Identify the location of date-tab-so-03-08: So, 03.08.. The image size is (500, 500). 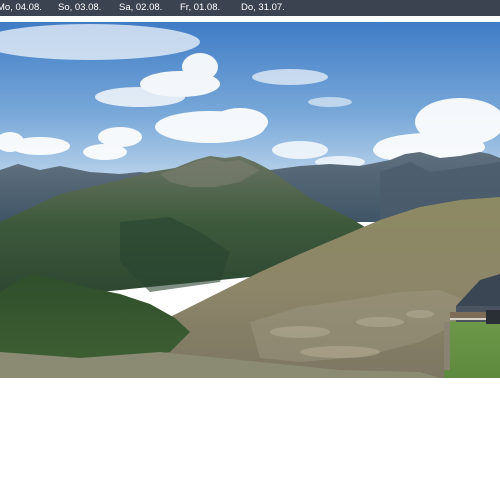
(88, 8).